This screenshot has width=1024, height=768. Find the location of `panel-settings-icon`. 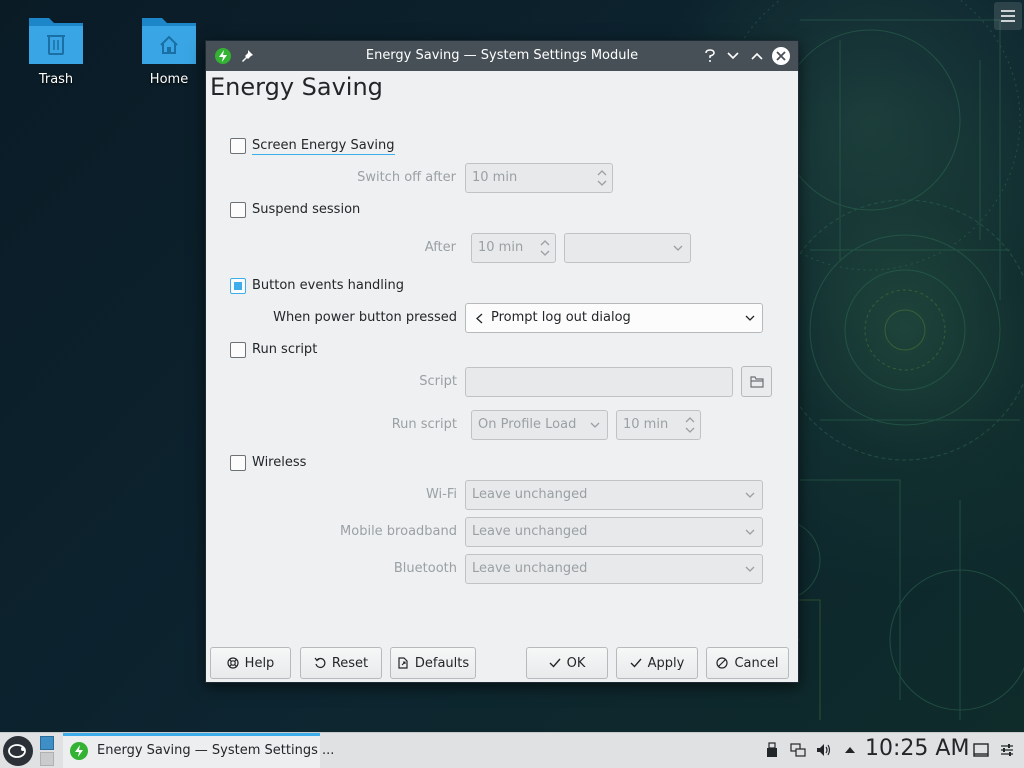

panel-settings-icon is located at coordinates (1007, 750).